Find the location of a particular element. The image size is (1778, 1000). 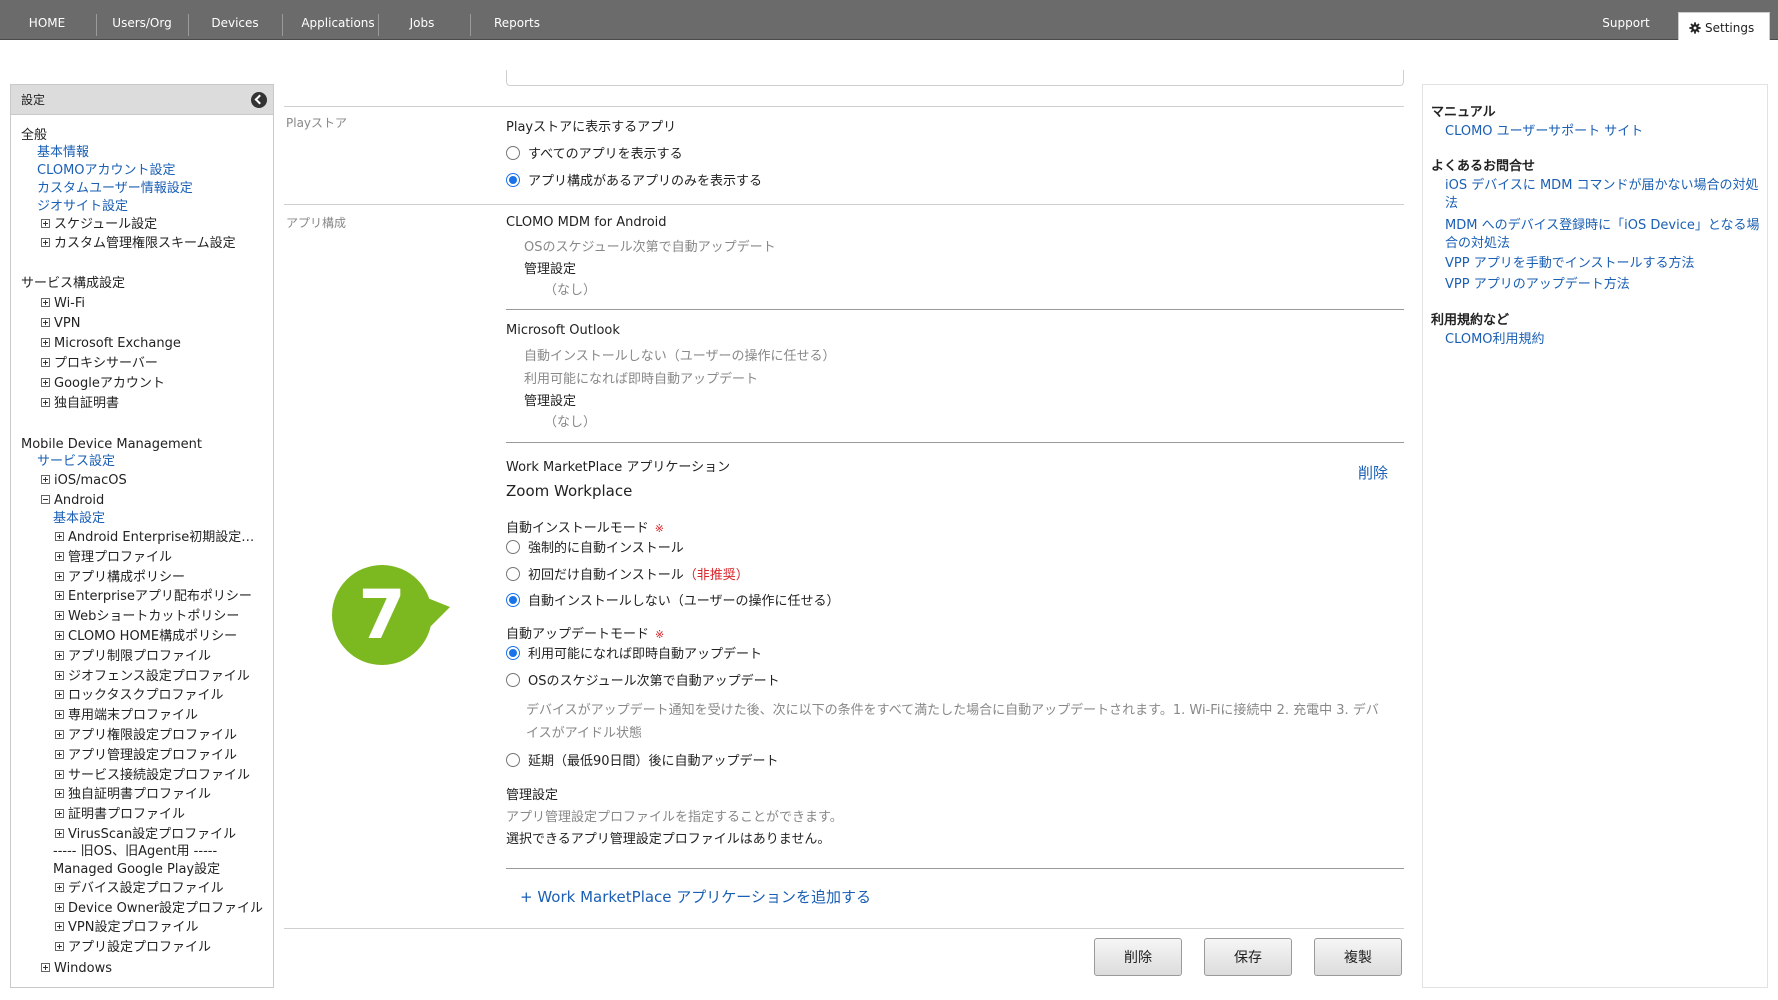

nav-tab-reports: Reports is located at coordinates (517, 20).